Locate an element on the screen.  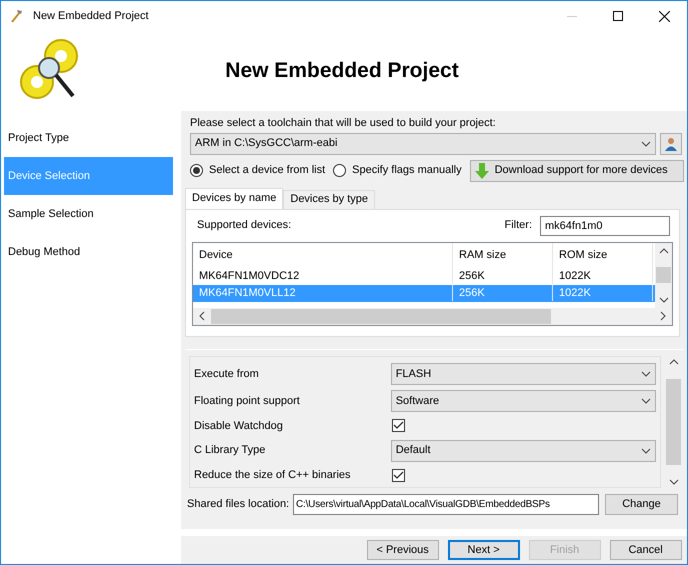
column-header: Device is located at coordinates (323, 255).